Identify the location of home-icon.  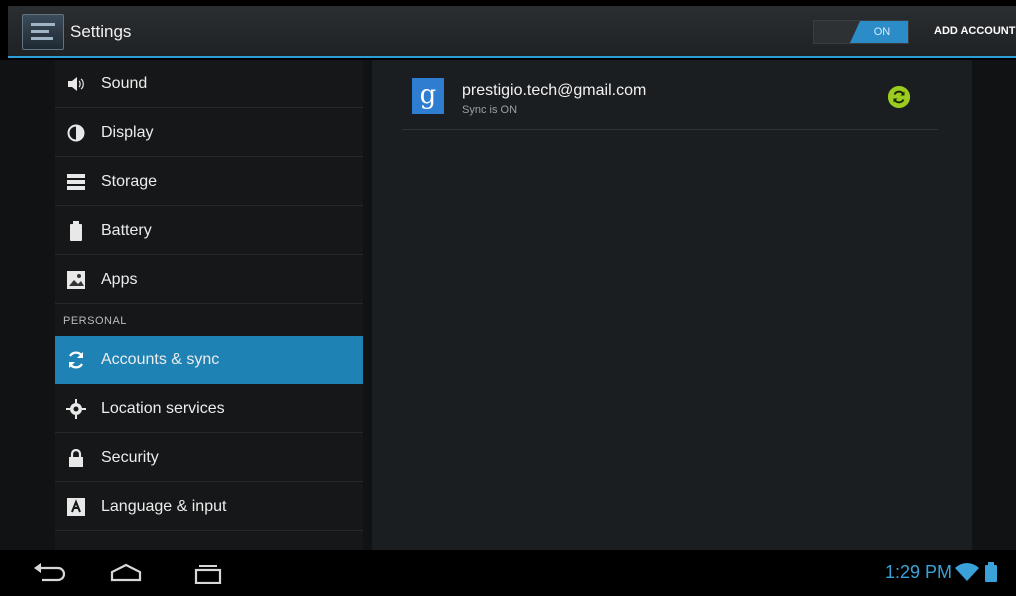
(126, 573).